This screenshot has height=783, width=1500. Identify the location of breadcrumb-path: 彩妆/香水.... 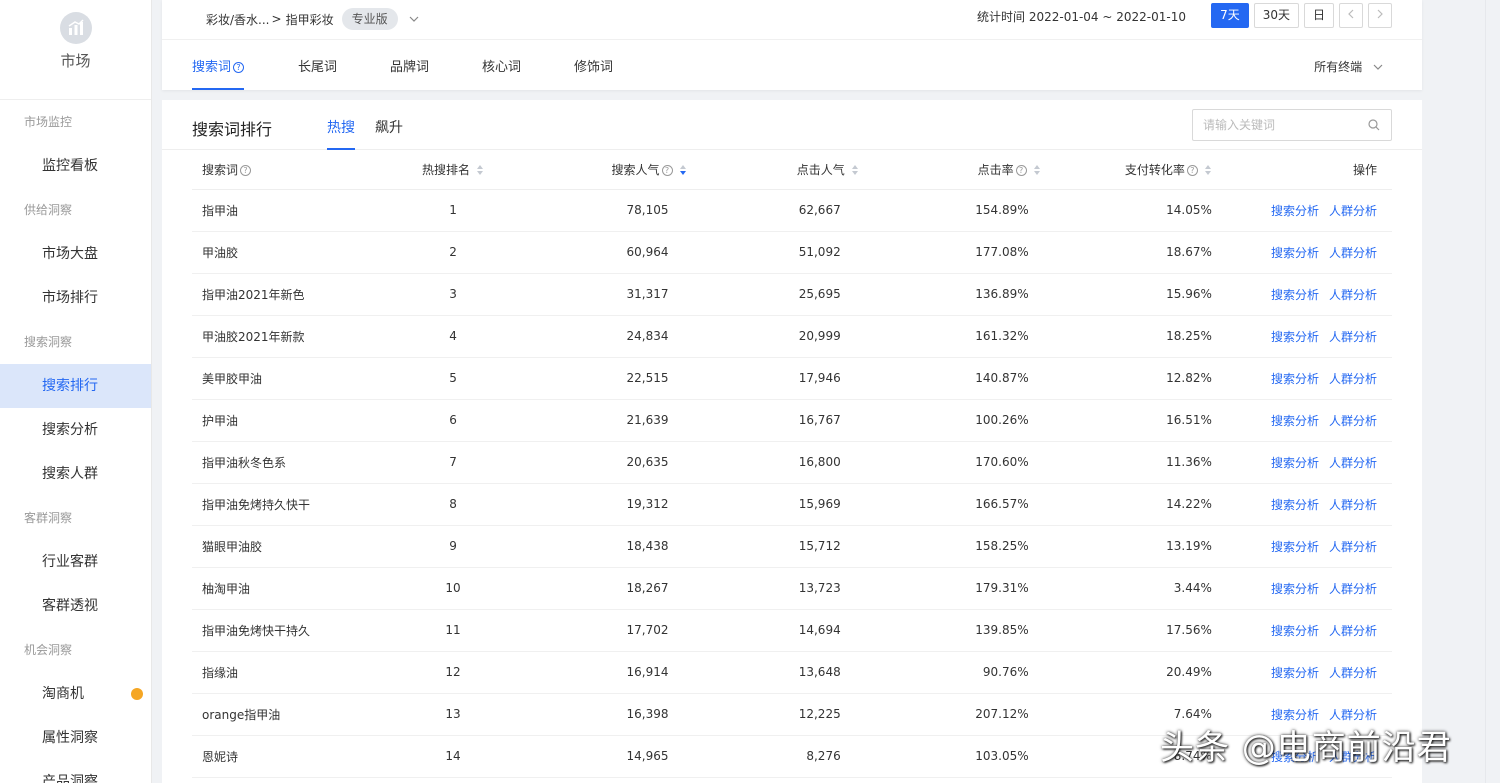
(238, 19).